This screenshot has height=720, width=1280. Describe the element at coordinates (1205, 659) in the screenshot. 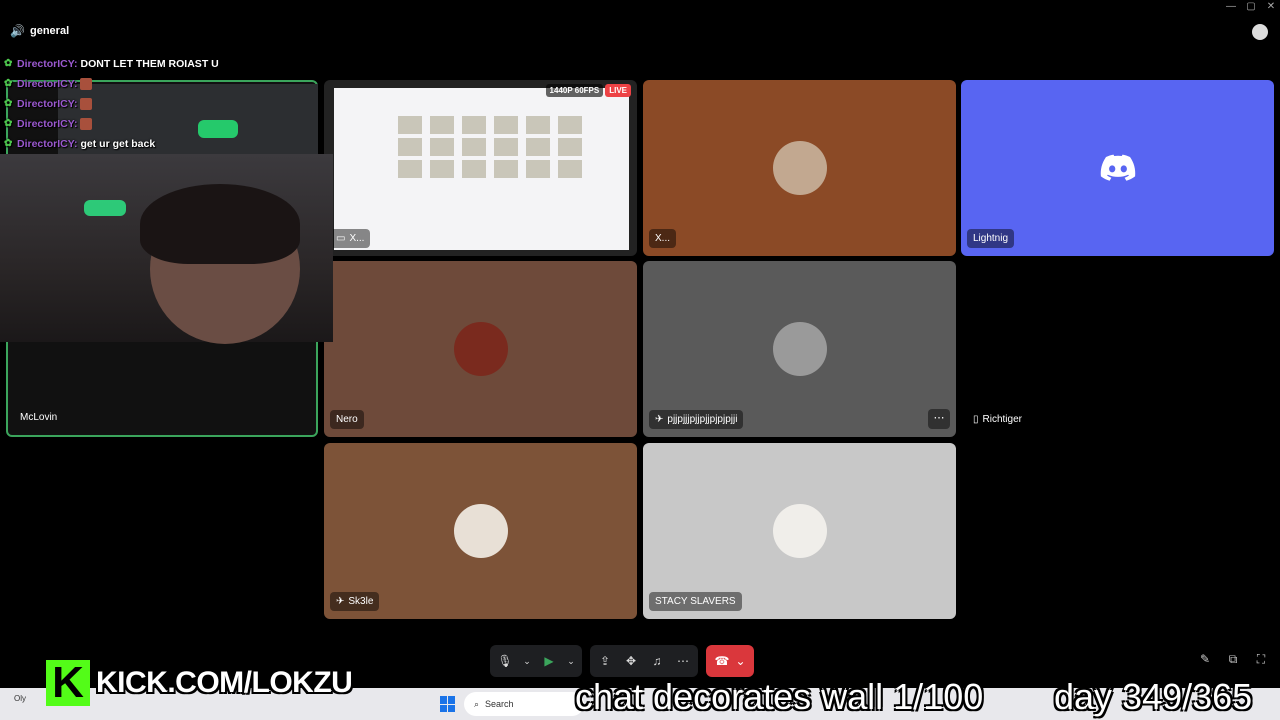

I see `pin-icon: ✎` at that location.